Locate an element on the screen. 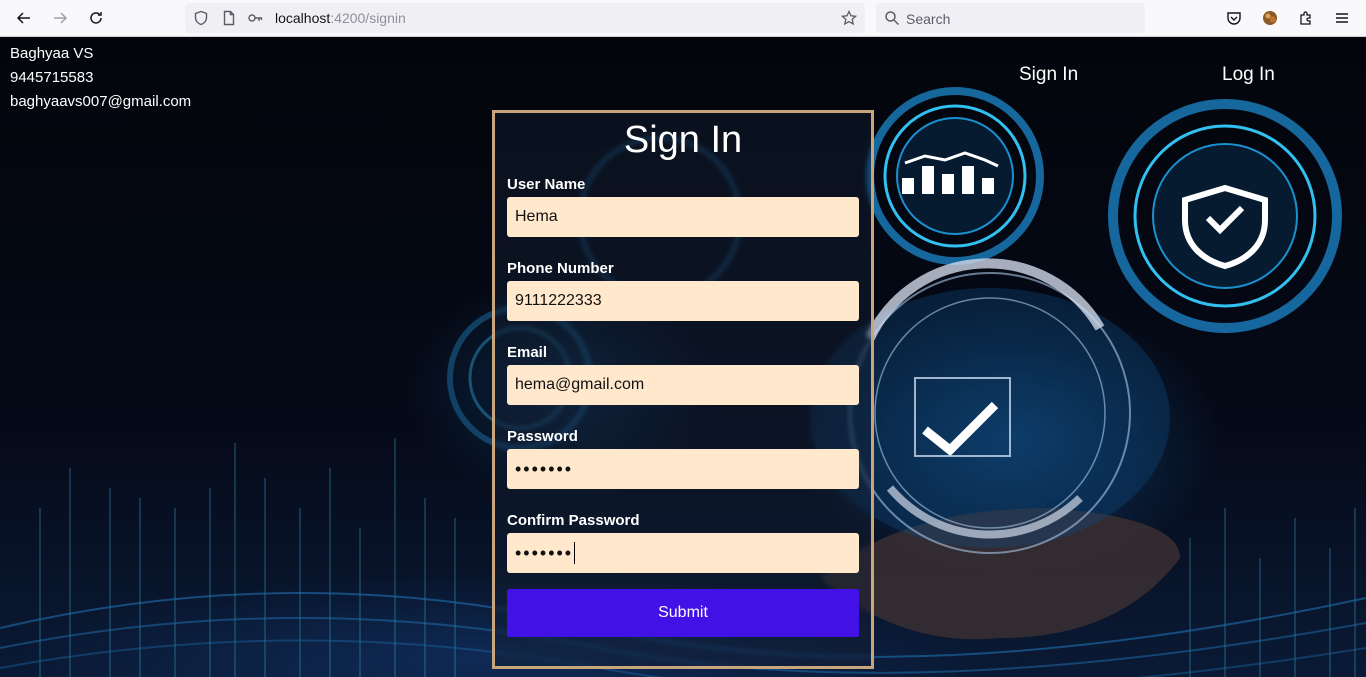 This screenshot has width=1366, height=677. search-bar: Search is located at coordinates (1010, 18).